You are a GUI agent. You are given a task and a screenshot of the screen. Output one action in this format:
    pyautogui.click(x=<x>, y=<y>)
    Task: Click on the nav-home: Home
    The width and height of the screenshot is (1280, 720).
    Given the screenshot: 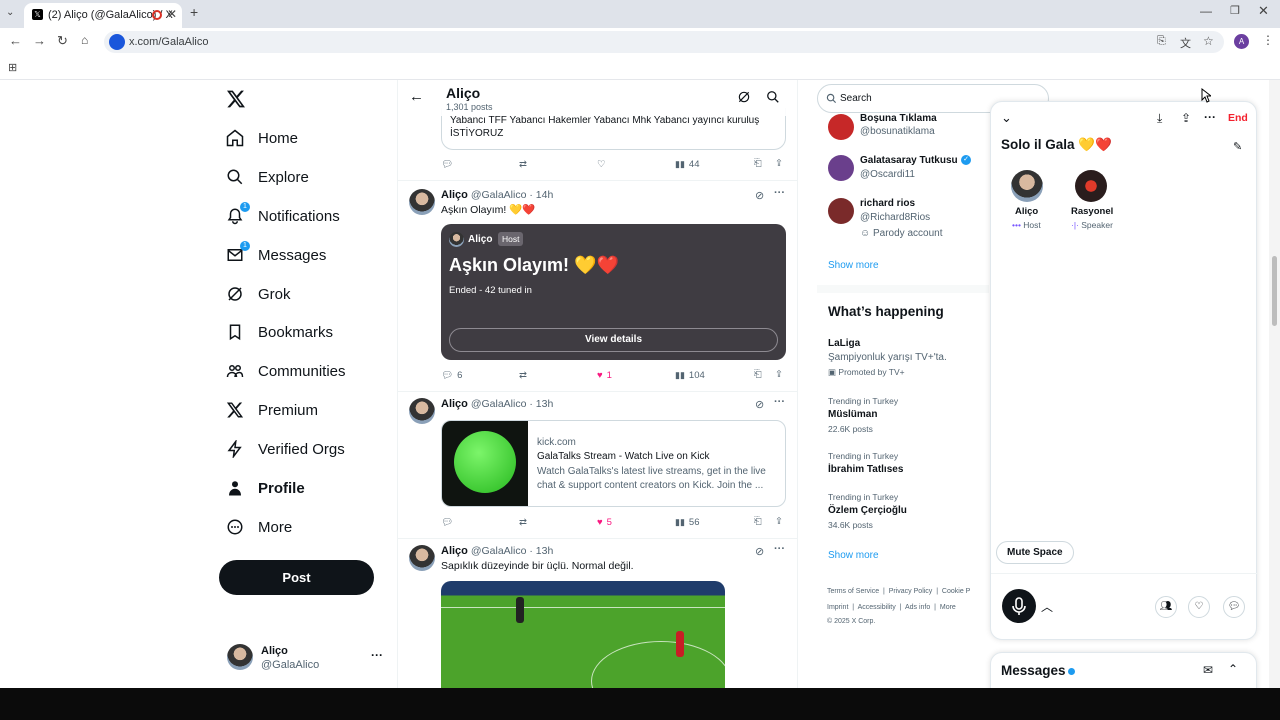 What is the action you would take?
    pyautogui.click(x=262, y=138)
    